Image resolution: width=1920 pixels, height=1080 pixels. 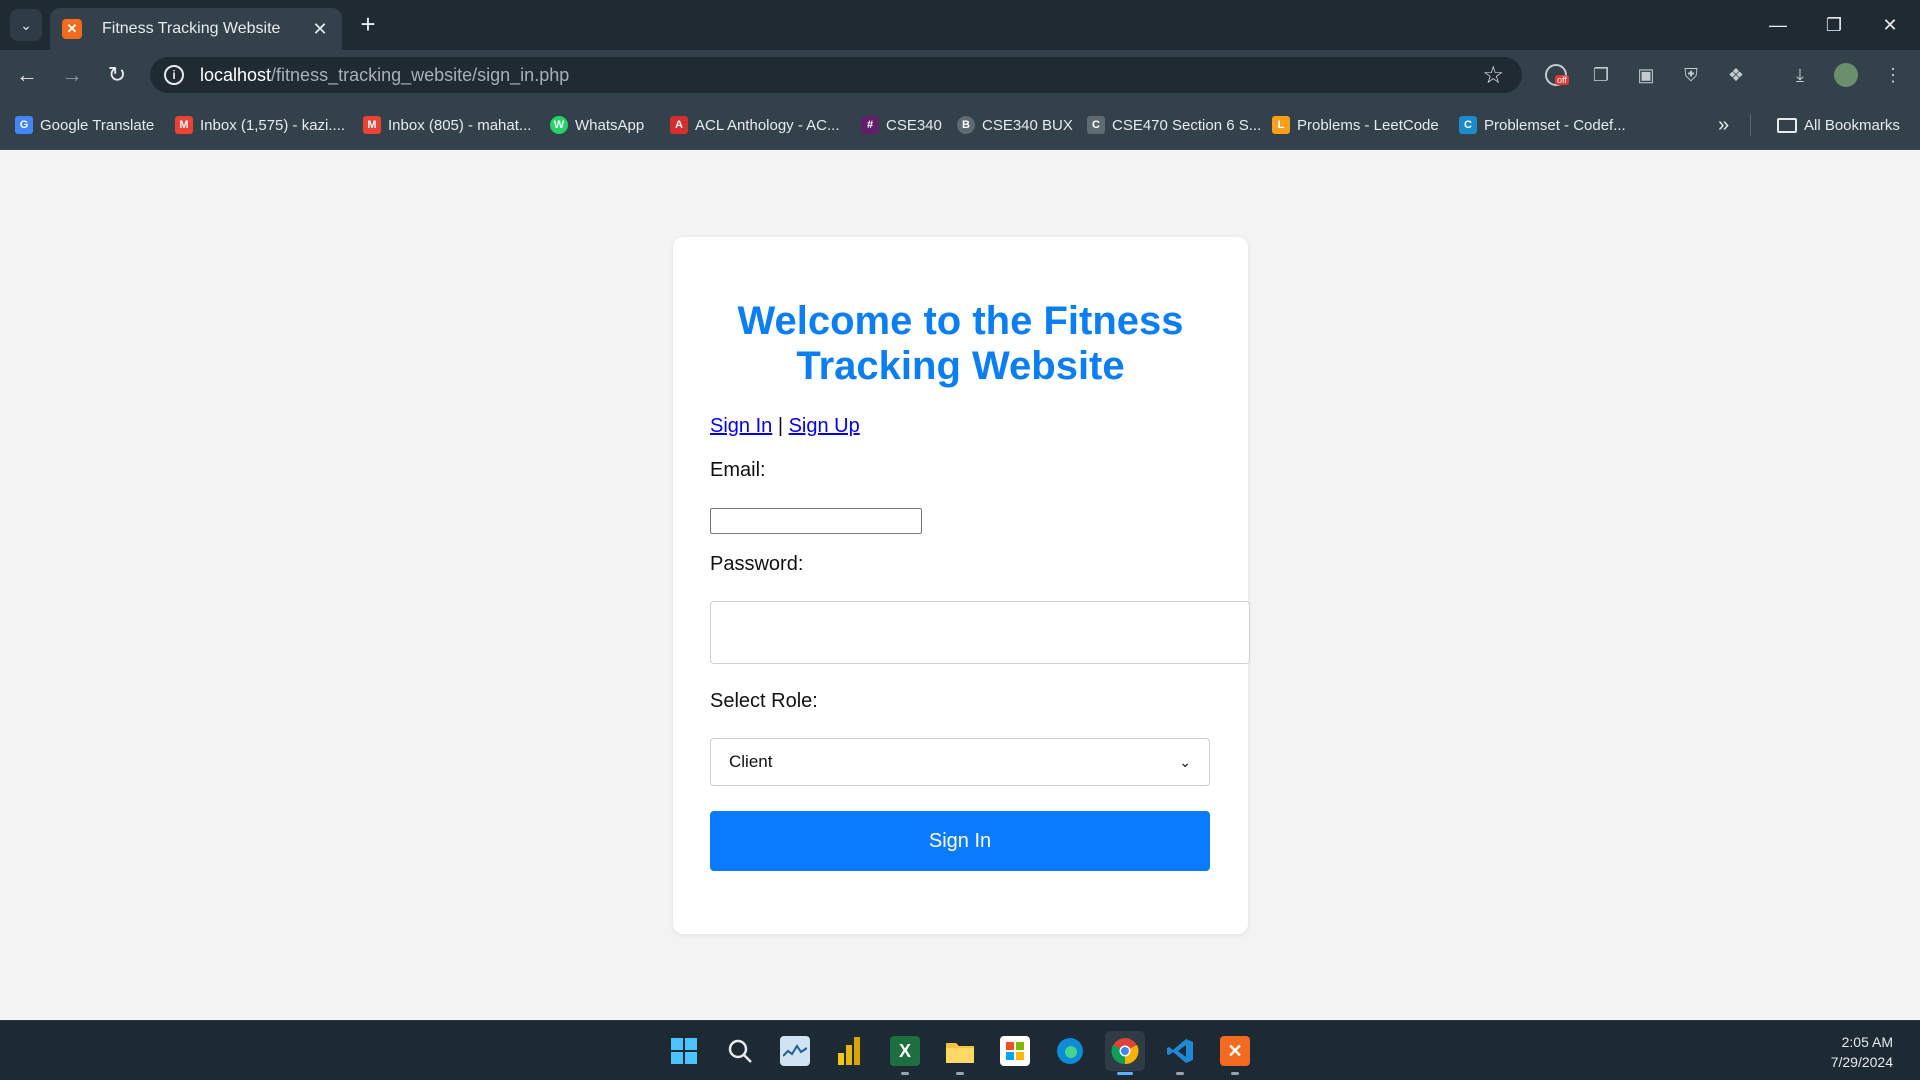 What do you see at coordinates (1800, 75) in the screenshot?
I see `downloads-icon: ⤓` at bounding box center [1800, 75].